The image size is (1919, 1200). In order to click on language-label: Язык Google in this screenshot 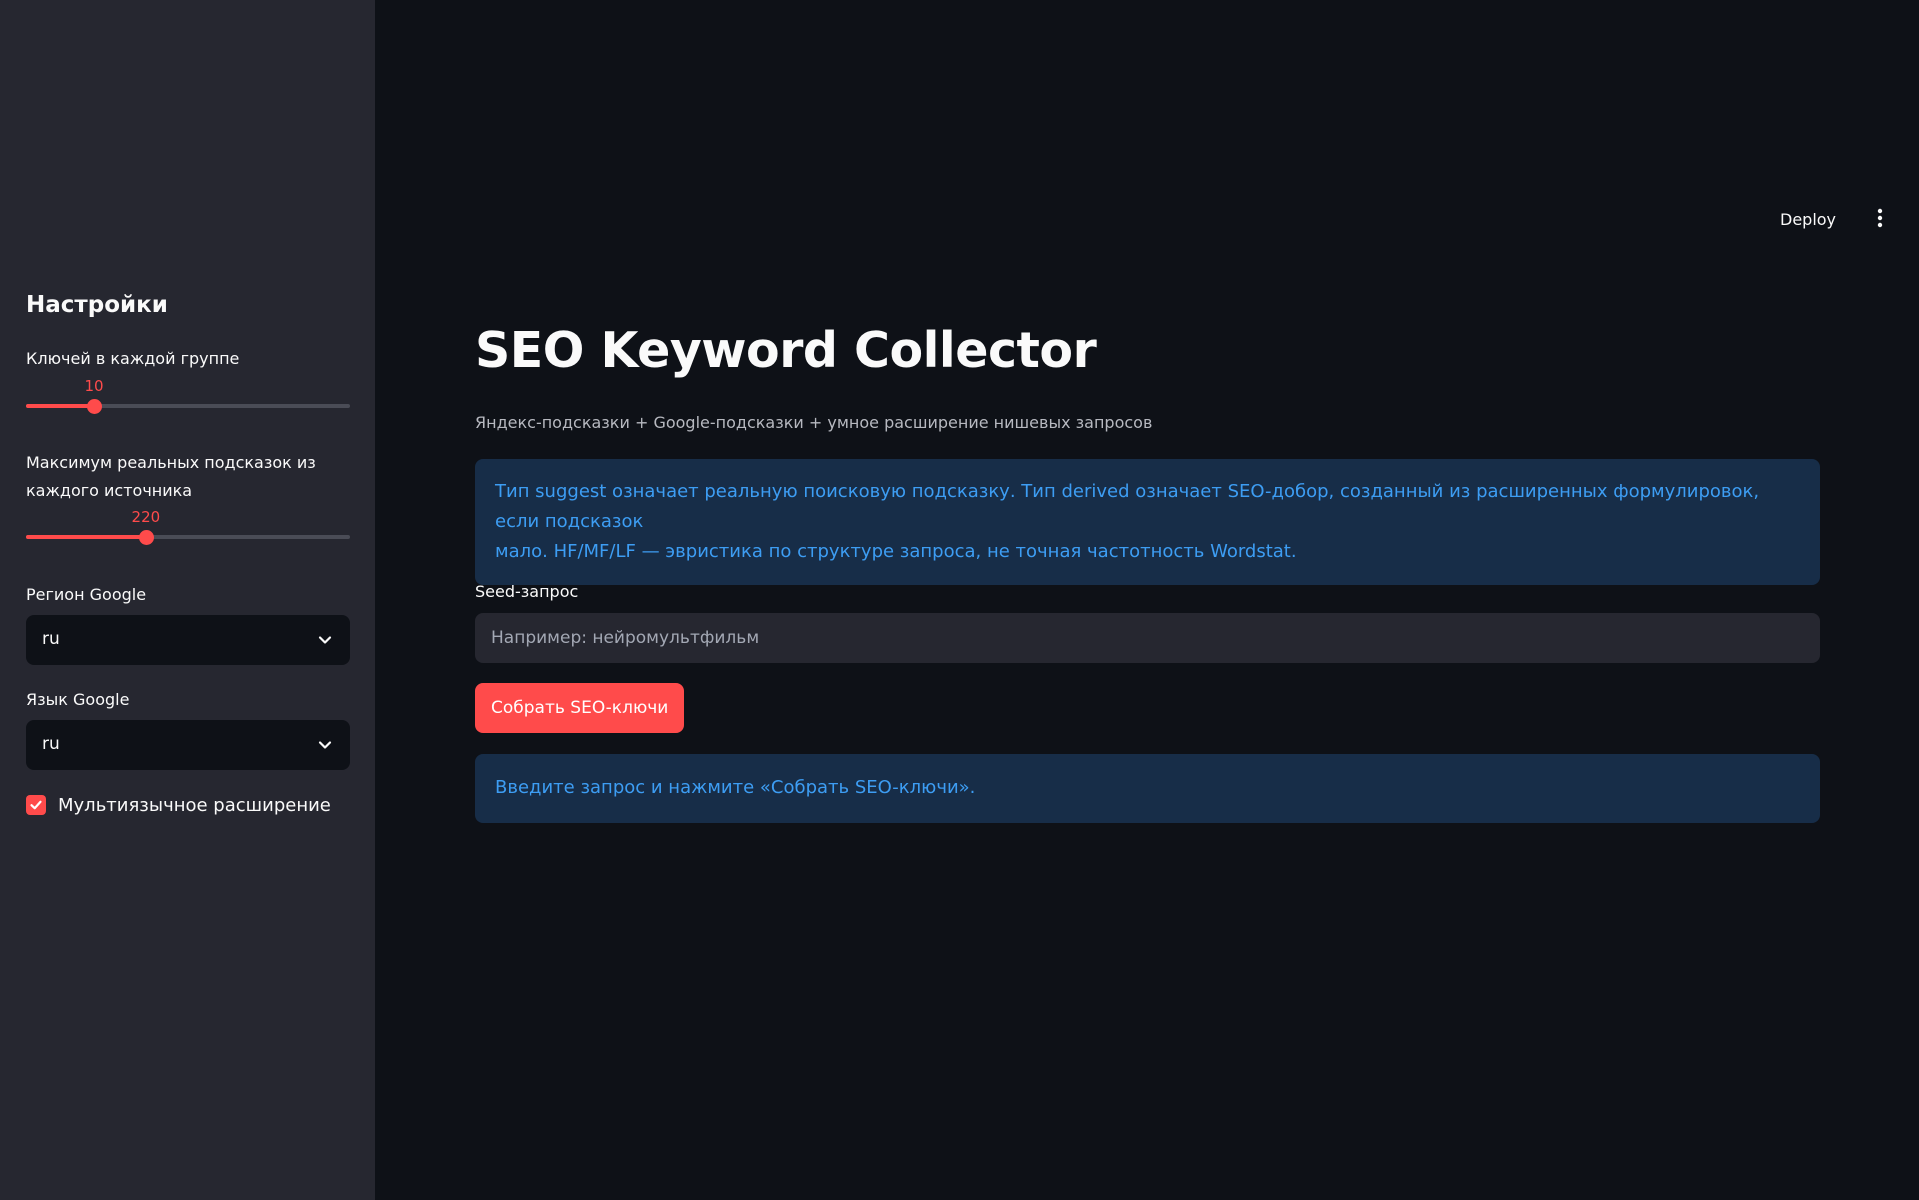, I will do `click(78, 699)`.